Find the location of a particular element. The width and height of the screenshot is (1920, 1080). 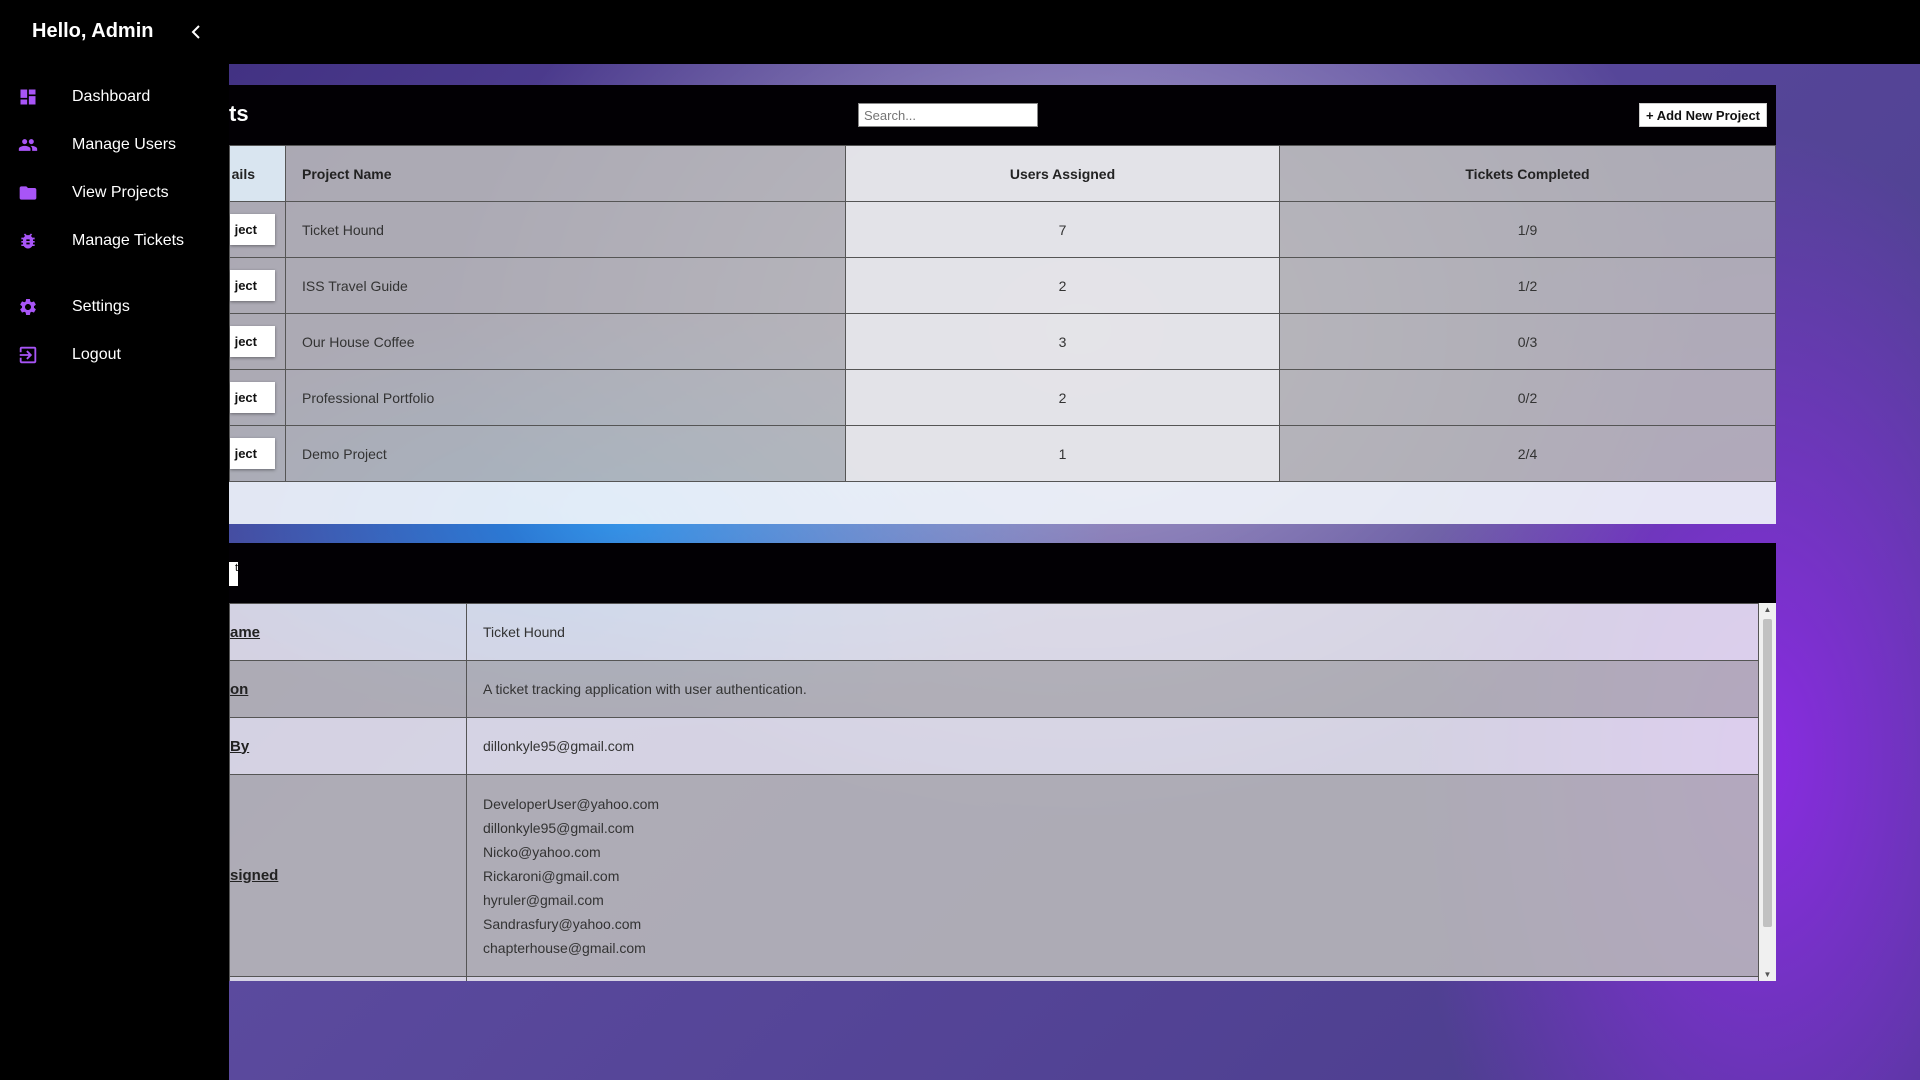

vertical-scrollbar: ▲ ▼ is located at coordinates (1767, 792).